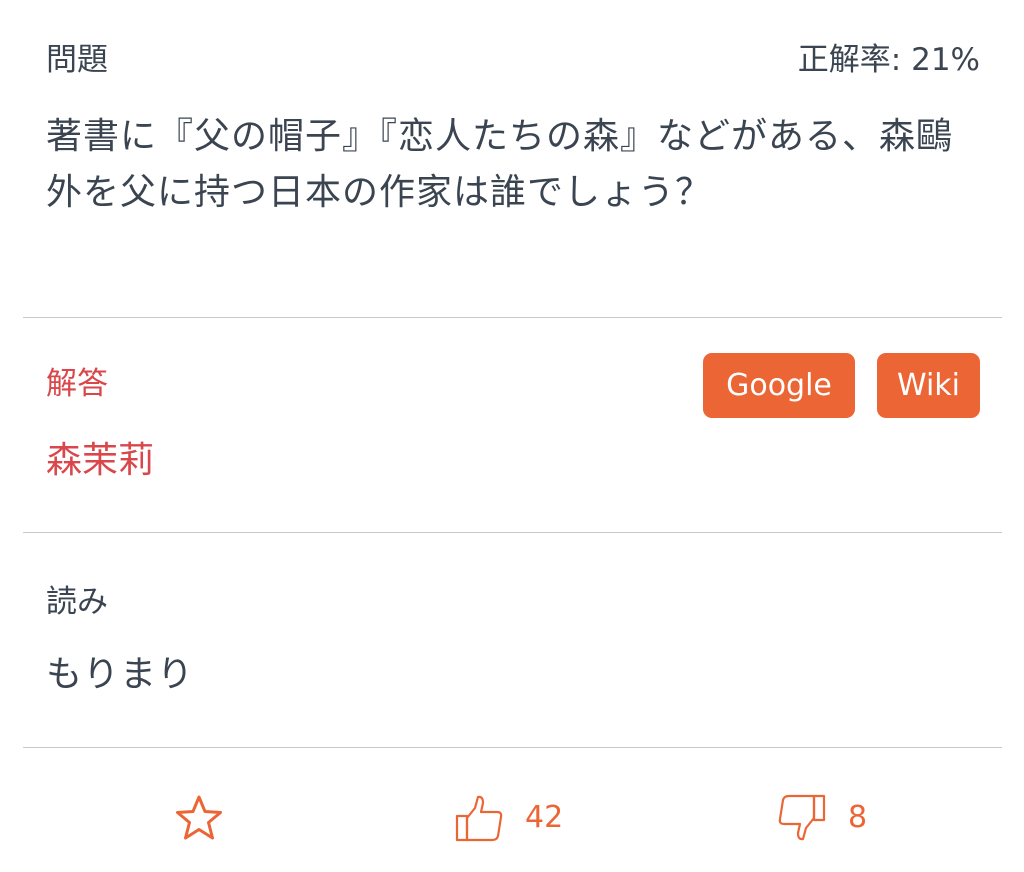 This screenshot has height=872, width=1024. Describe the element at coordinates (544, 817) in the screenshot. I see `like-count: 42` at that location.